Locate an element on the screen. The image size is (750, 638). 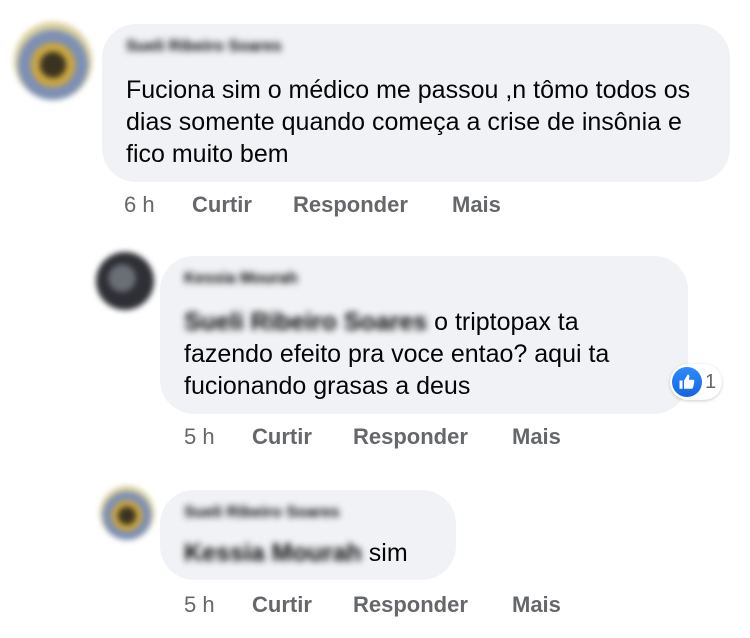
mention-link: Kessia Mourah is located at coordinates (273, 553).